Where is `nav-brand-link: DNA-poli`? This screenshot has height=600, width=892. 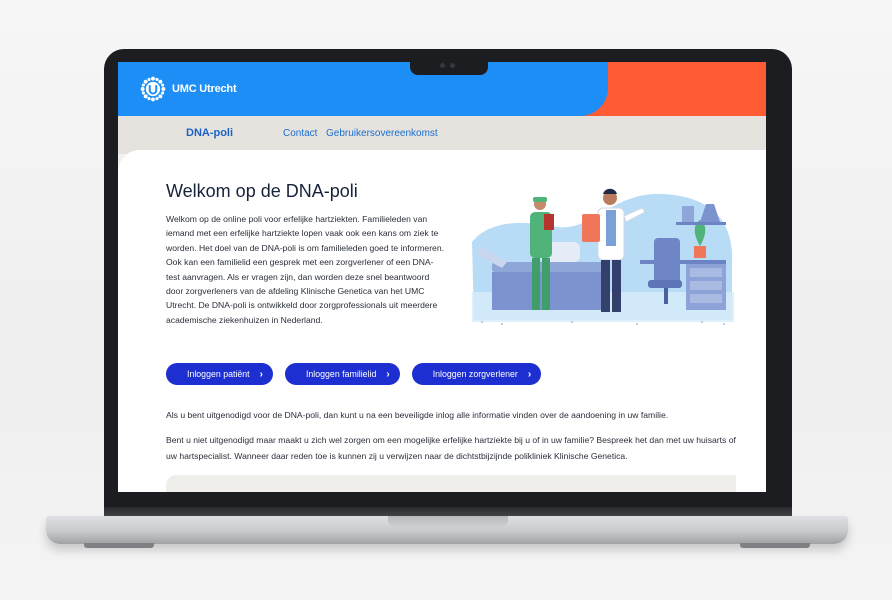
nav-brand-link: DNA-poli is located at coordinates (209, 133).